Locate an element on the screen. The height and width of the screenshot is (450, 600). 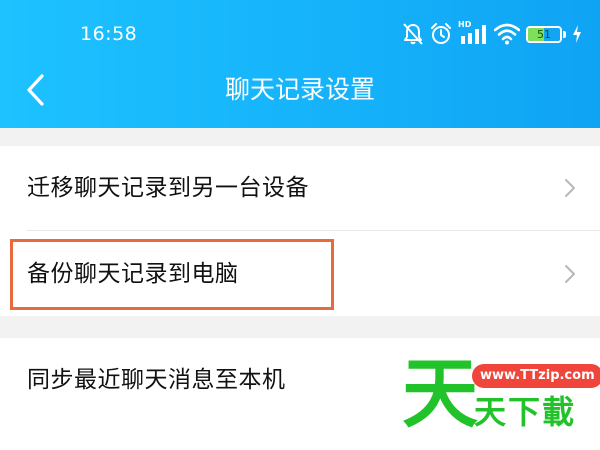
watermark-text: 天下載 is located at coordinates (525, 412).